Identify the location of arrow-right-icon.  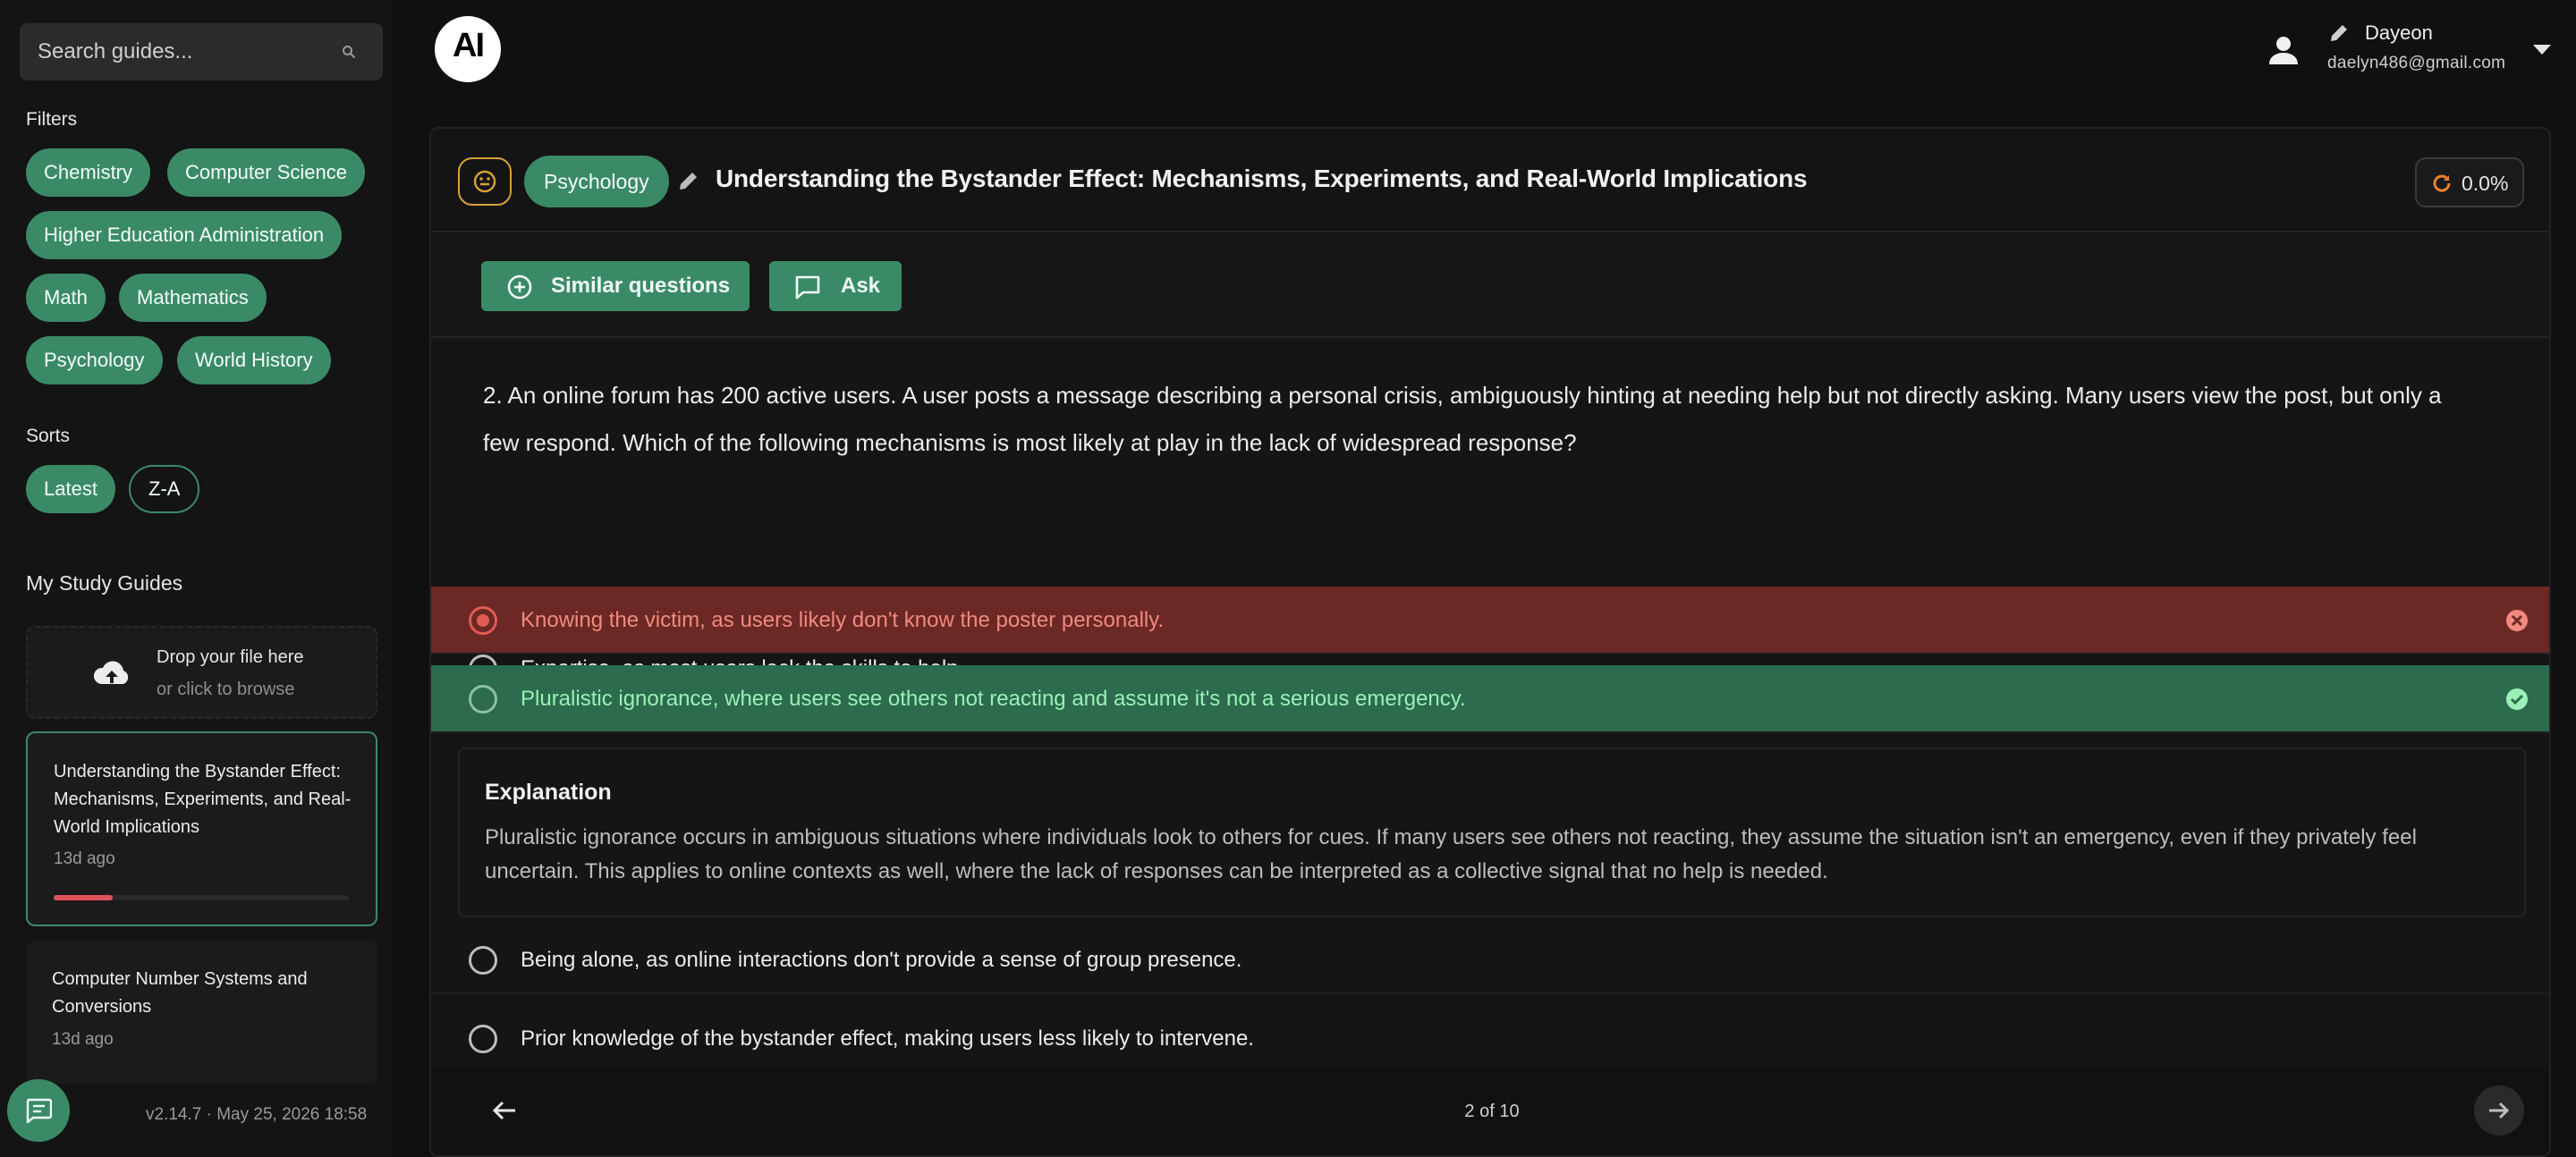
(2499, 1110).